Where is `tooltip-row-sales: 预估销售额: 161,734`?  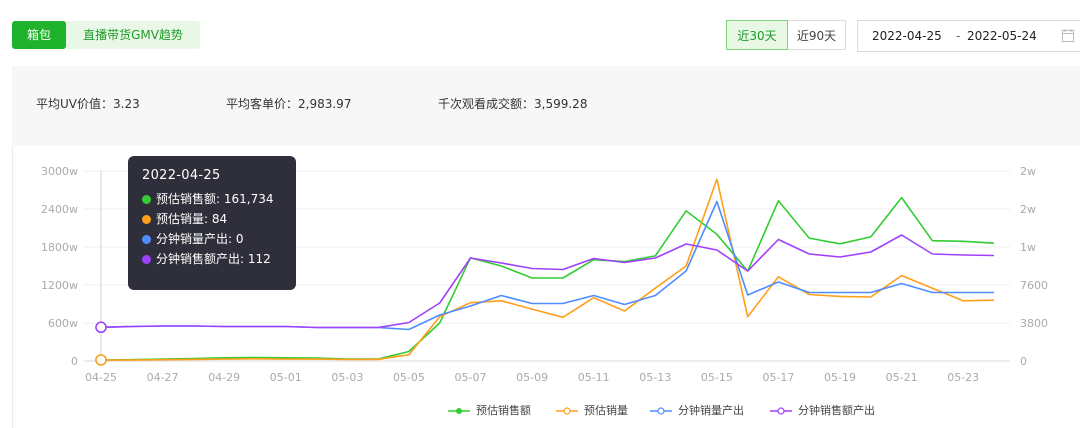 tooltip-row-sales: 预估销售额: 161,734 is located at coordinates (212, 199).